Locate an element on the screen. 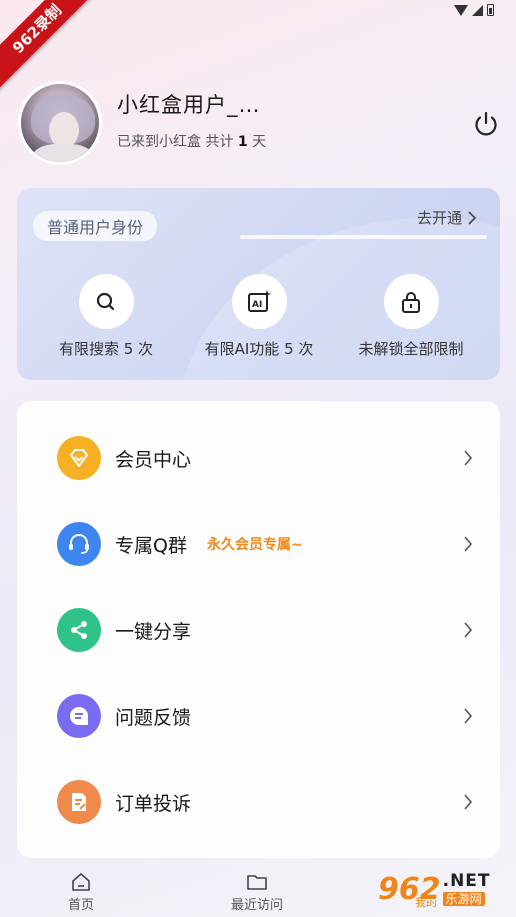 Image resolution: width=516 pixels, height=917 pixels. menu-item-label: 会员中心 is located at coordinates (153, 459).